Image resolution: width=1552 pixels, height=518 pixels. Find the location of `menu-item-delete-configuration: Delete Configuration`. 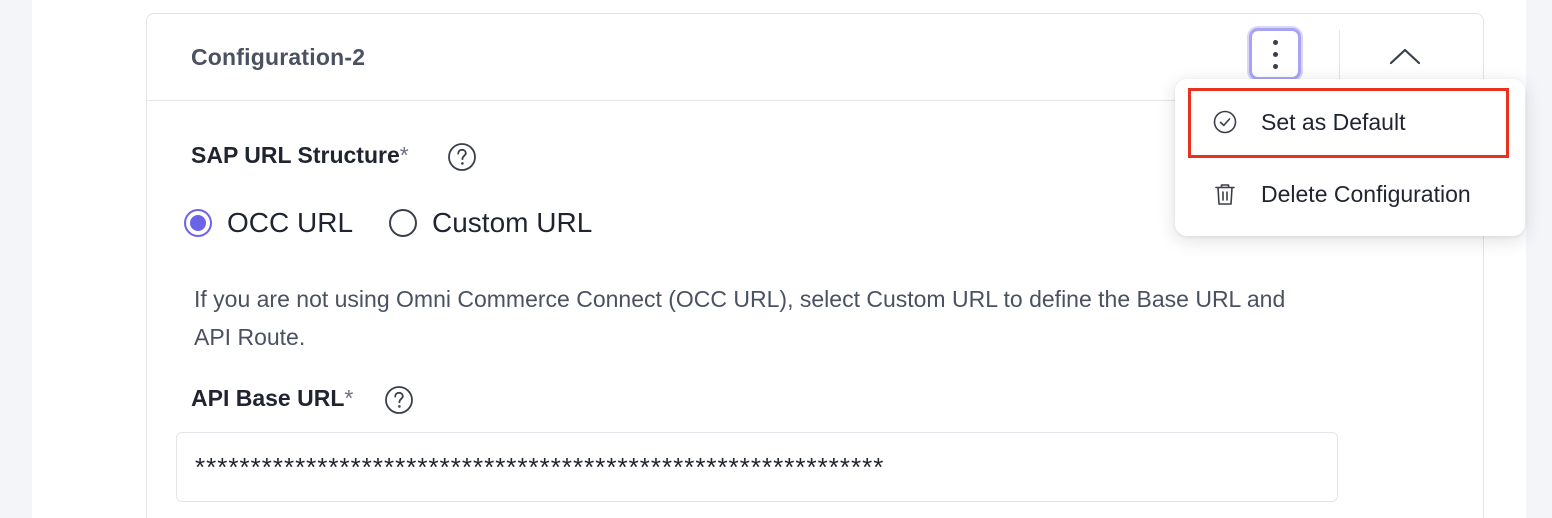

menu-item-delete-configuration: Delete Configuration is located at coordinates (1350, 194).